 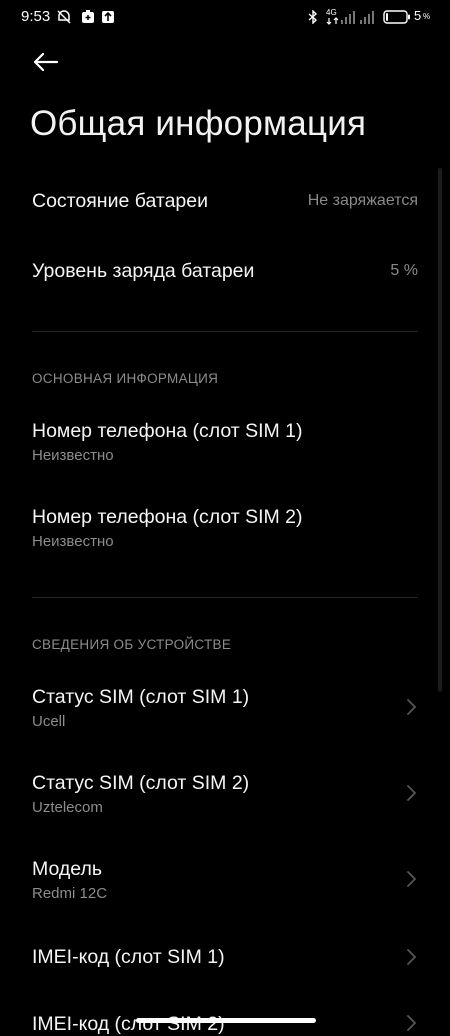 What do you see at coordinates (88, 16) in the screenshot?
I see `battery-saver-icon` at bounding box center [88, 16].